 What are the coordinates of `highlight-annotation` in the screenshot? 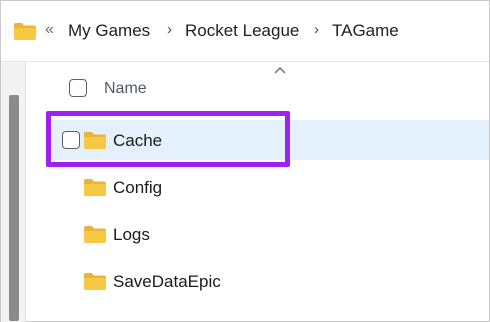 It's located at (168, 139).